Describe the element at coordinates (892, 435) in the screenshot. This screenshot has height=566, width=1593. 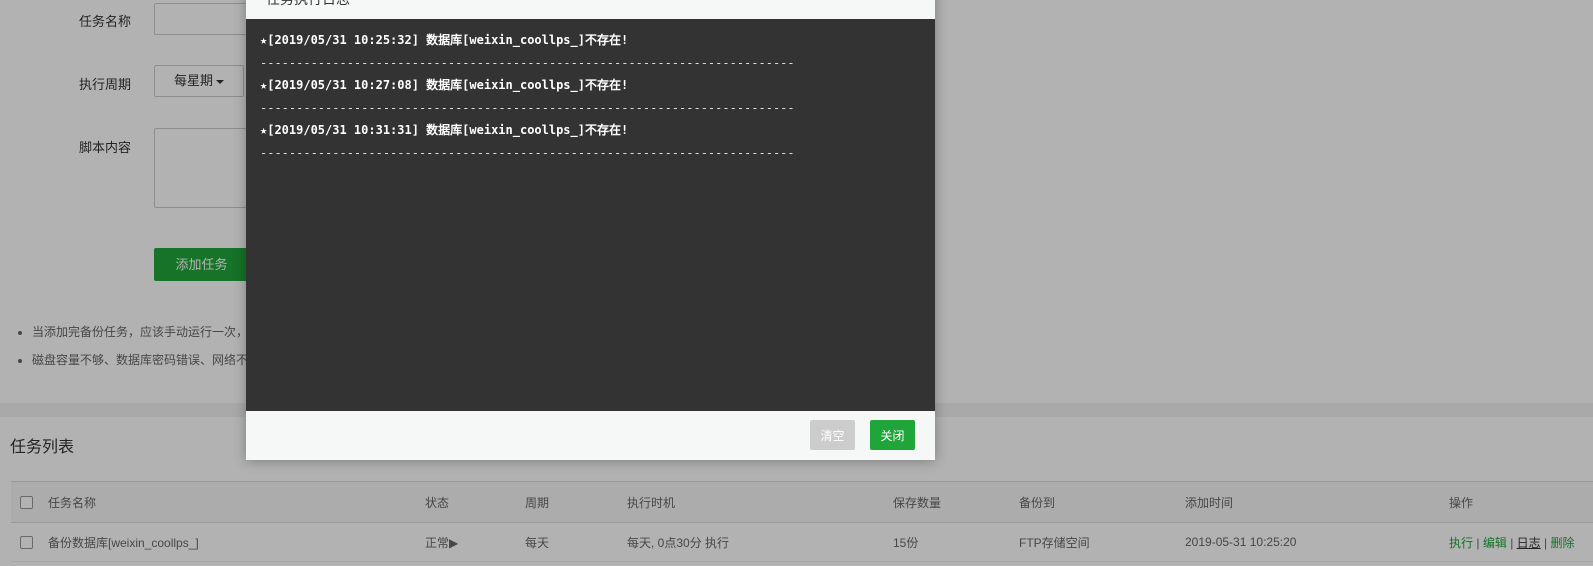
I see `close-button: 关闭` at that location.